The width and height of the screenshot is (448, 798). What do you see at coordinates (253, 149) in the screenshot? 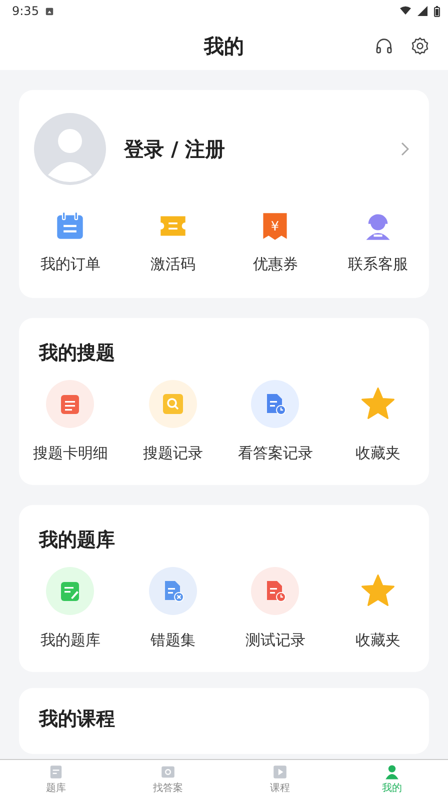
I see `login-link: 登录 / 注册` at bounding box center [253, 149].